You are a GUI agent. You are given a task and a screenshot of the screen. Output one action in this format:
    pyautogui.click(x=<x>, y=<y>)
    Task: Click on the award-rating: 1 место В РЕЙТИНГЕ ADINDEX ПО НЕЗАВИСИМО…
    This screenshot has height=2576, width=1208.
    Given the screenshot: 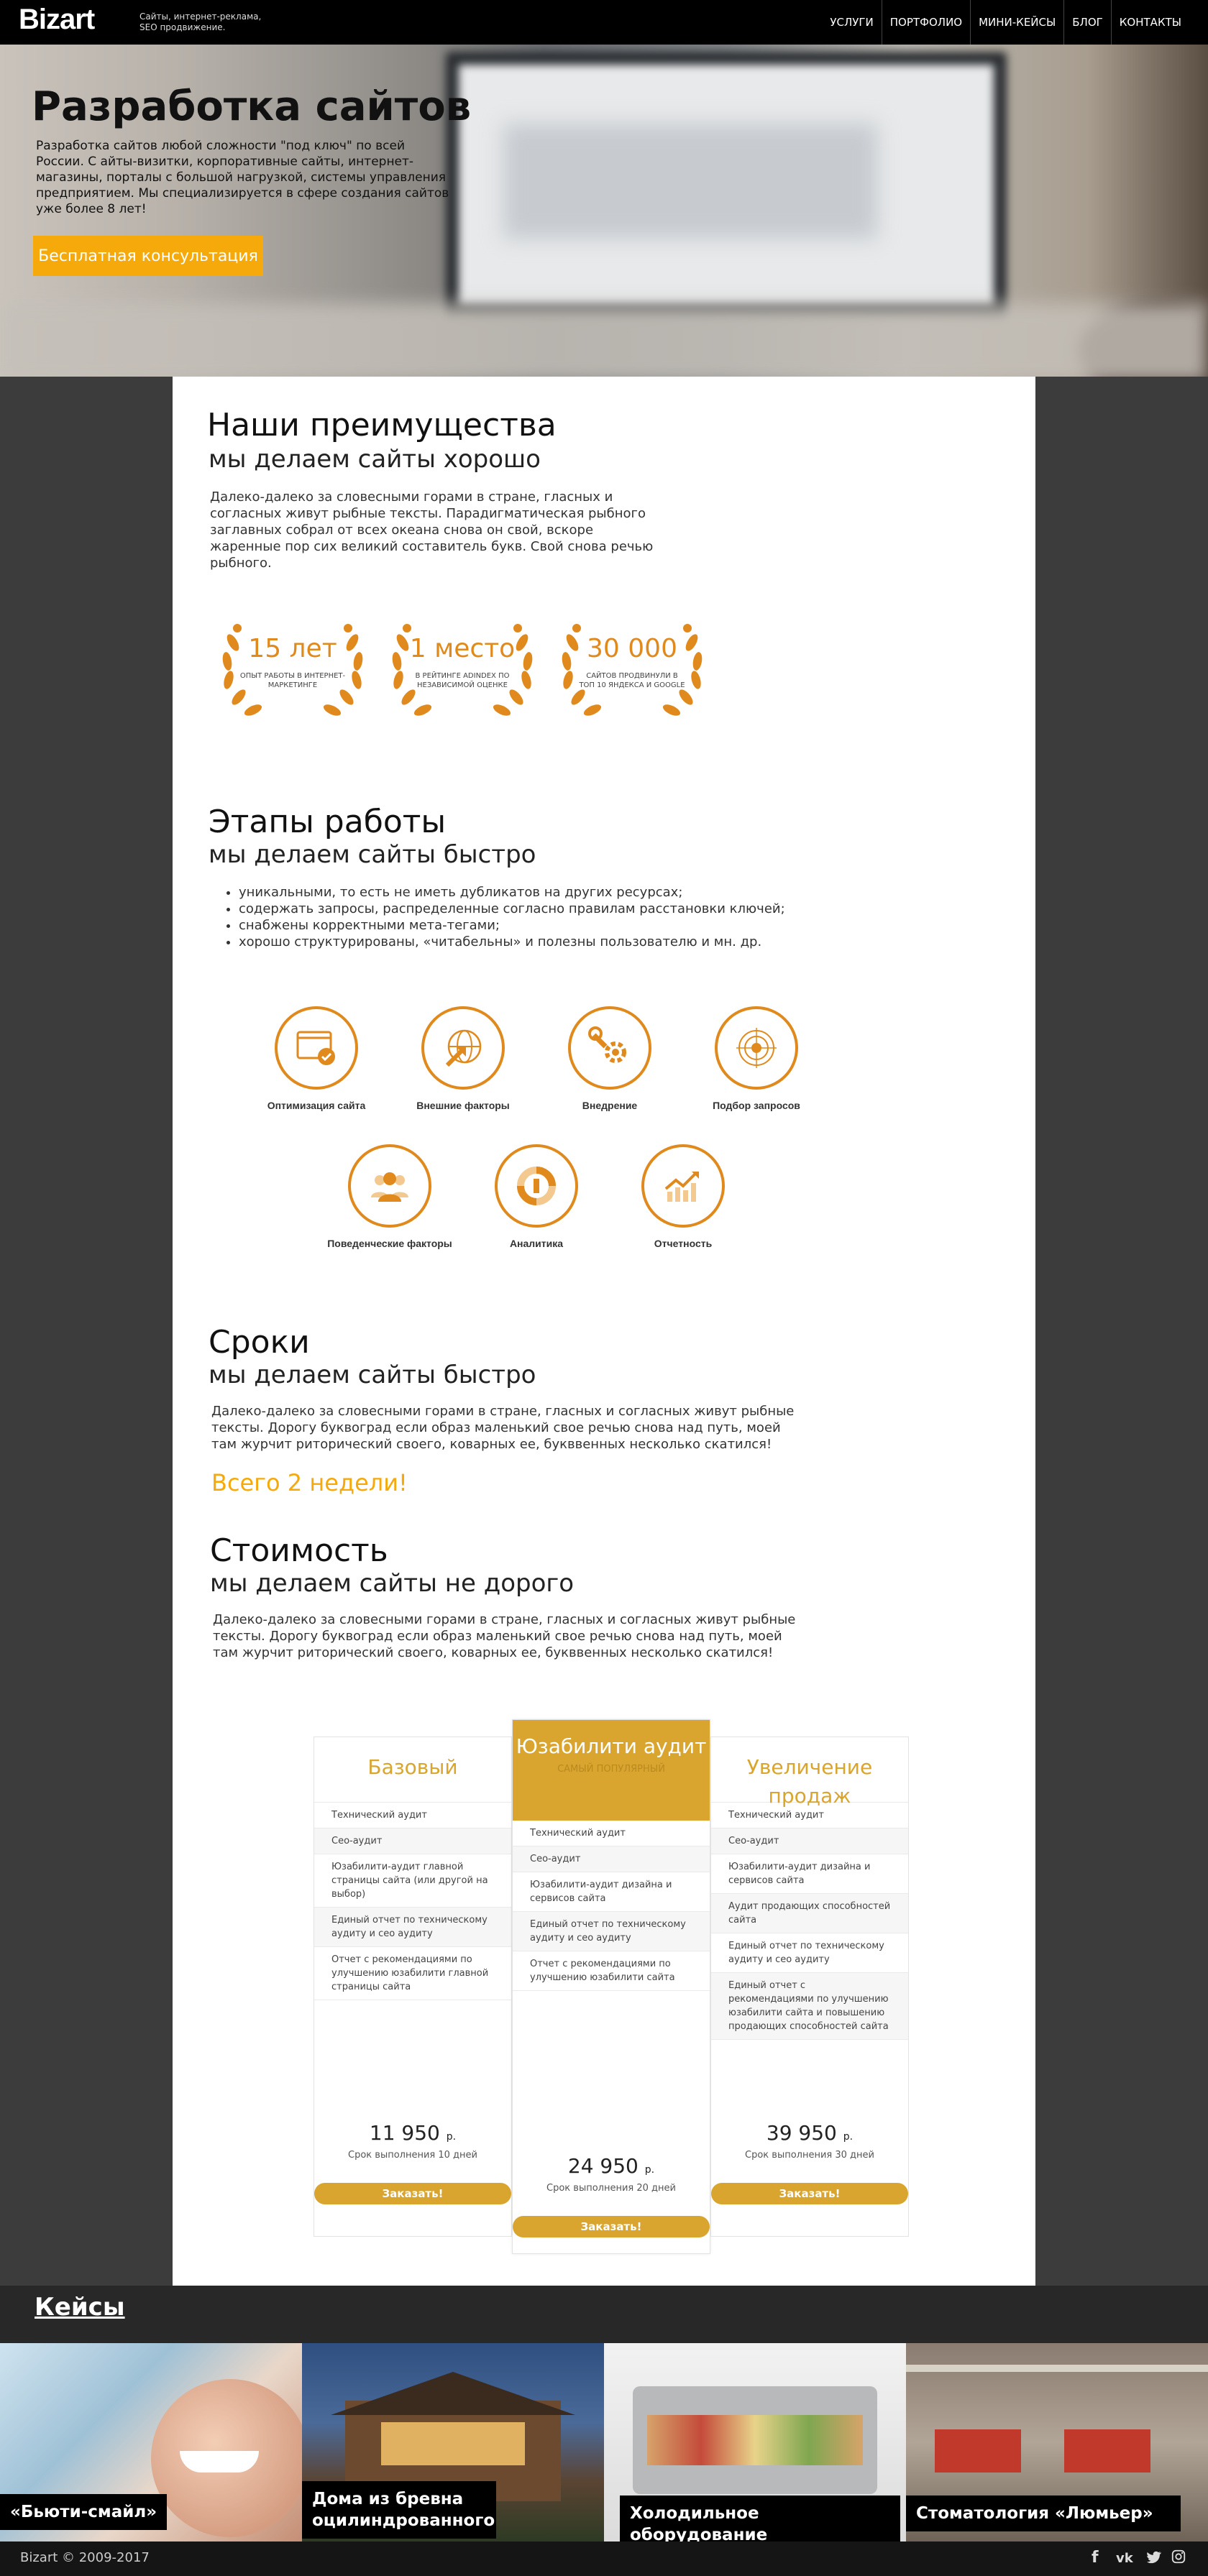 What is the action you would take?
    pyautogui.click(x=462, y=669)
    